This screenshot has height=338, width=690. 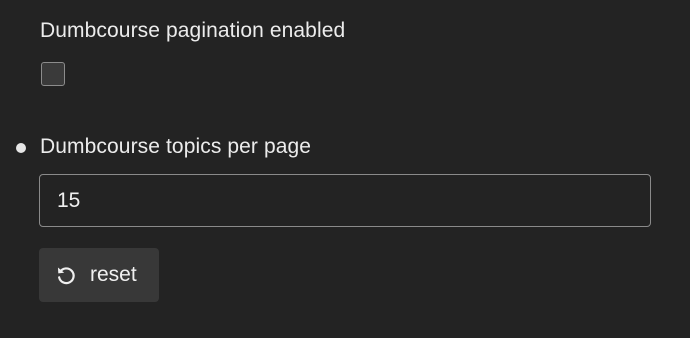 I want to click on topics-per-page-label: Dumbcourse topics per page, so click(x=176, y=146).